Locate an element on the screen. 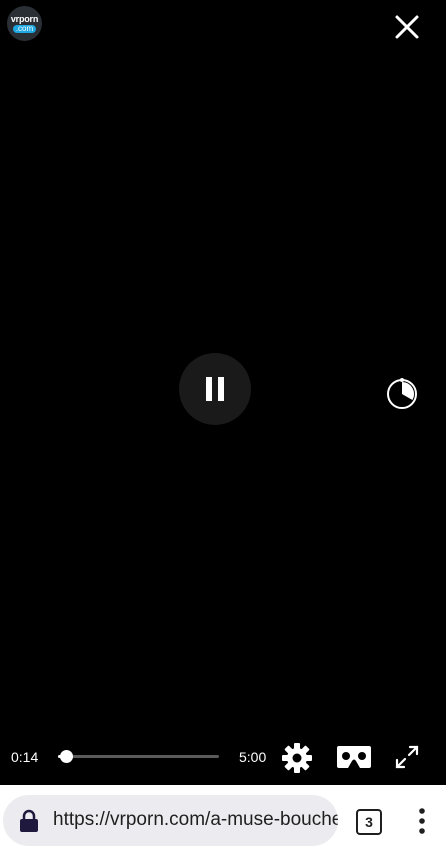 The width and height of the screenshot is (446, 859). site-logo: vrporn .com is located at coordinates (24, 23).